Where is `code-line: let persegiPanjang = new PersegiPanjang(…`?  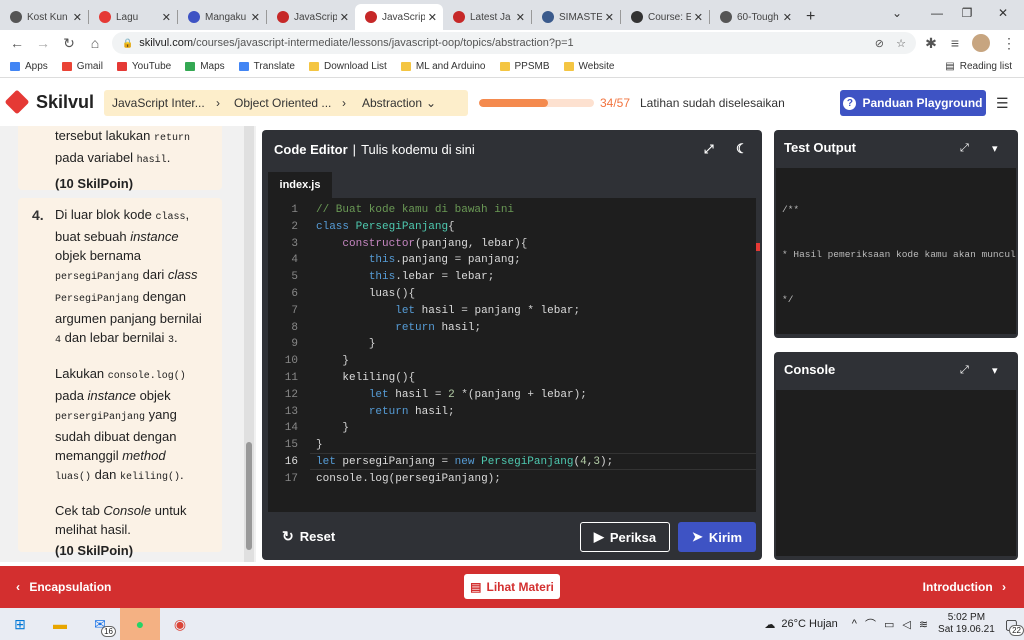 code-line: let persegiPanjang = new PersegiPanjang(… is located at coordinates (464, 462).